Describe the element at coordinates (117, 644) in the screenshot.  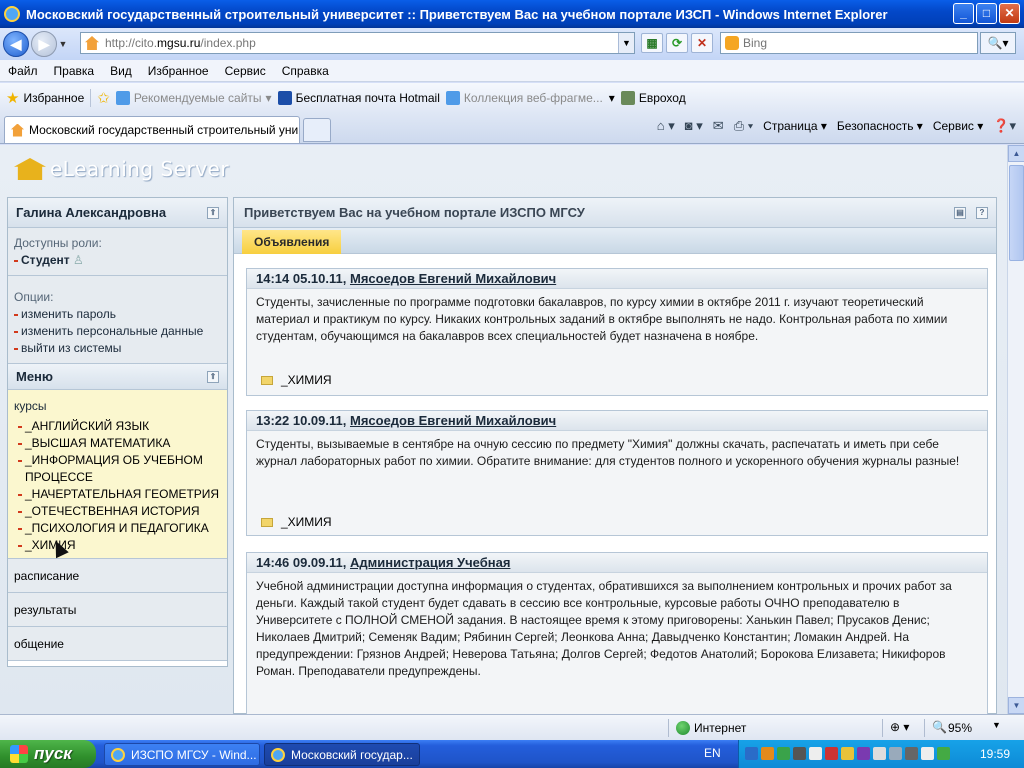
I see `nav-communication: общение` at that location.